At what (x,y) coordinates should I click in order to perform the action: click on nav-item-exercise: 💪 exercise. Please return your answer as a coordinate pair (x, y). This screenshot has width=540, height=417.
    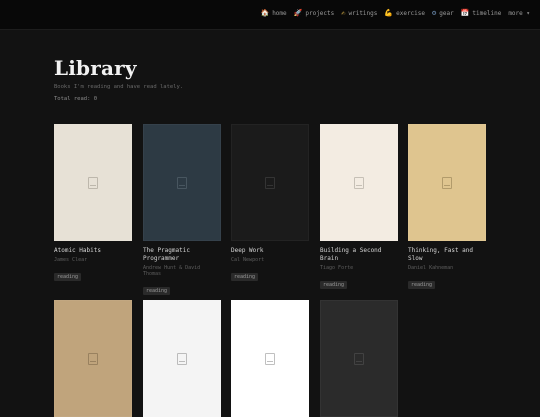
    Looking at the image, I should click on (405, 13).